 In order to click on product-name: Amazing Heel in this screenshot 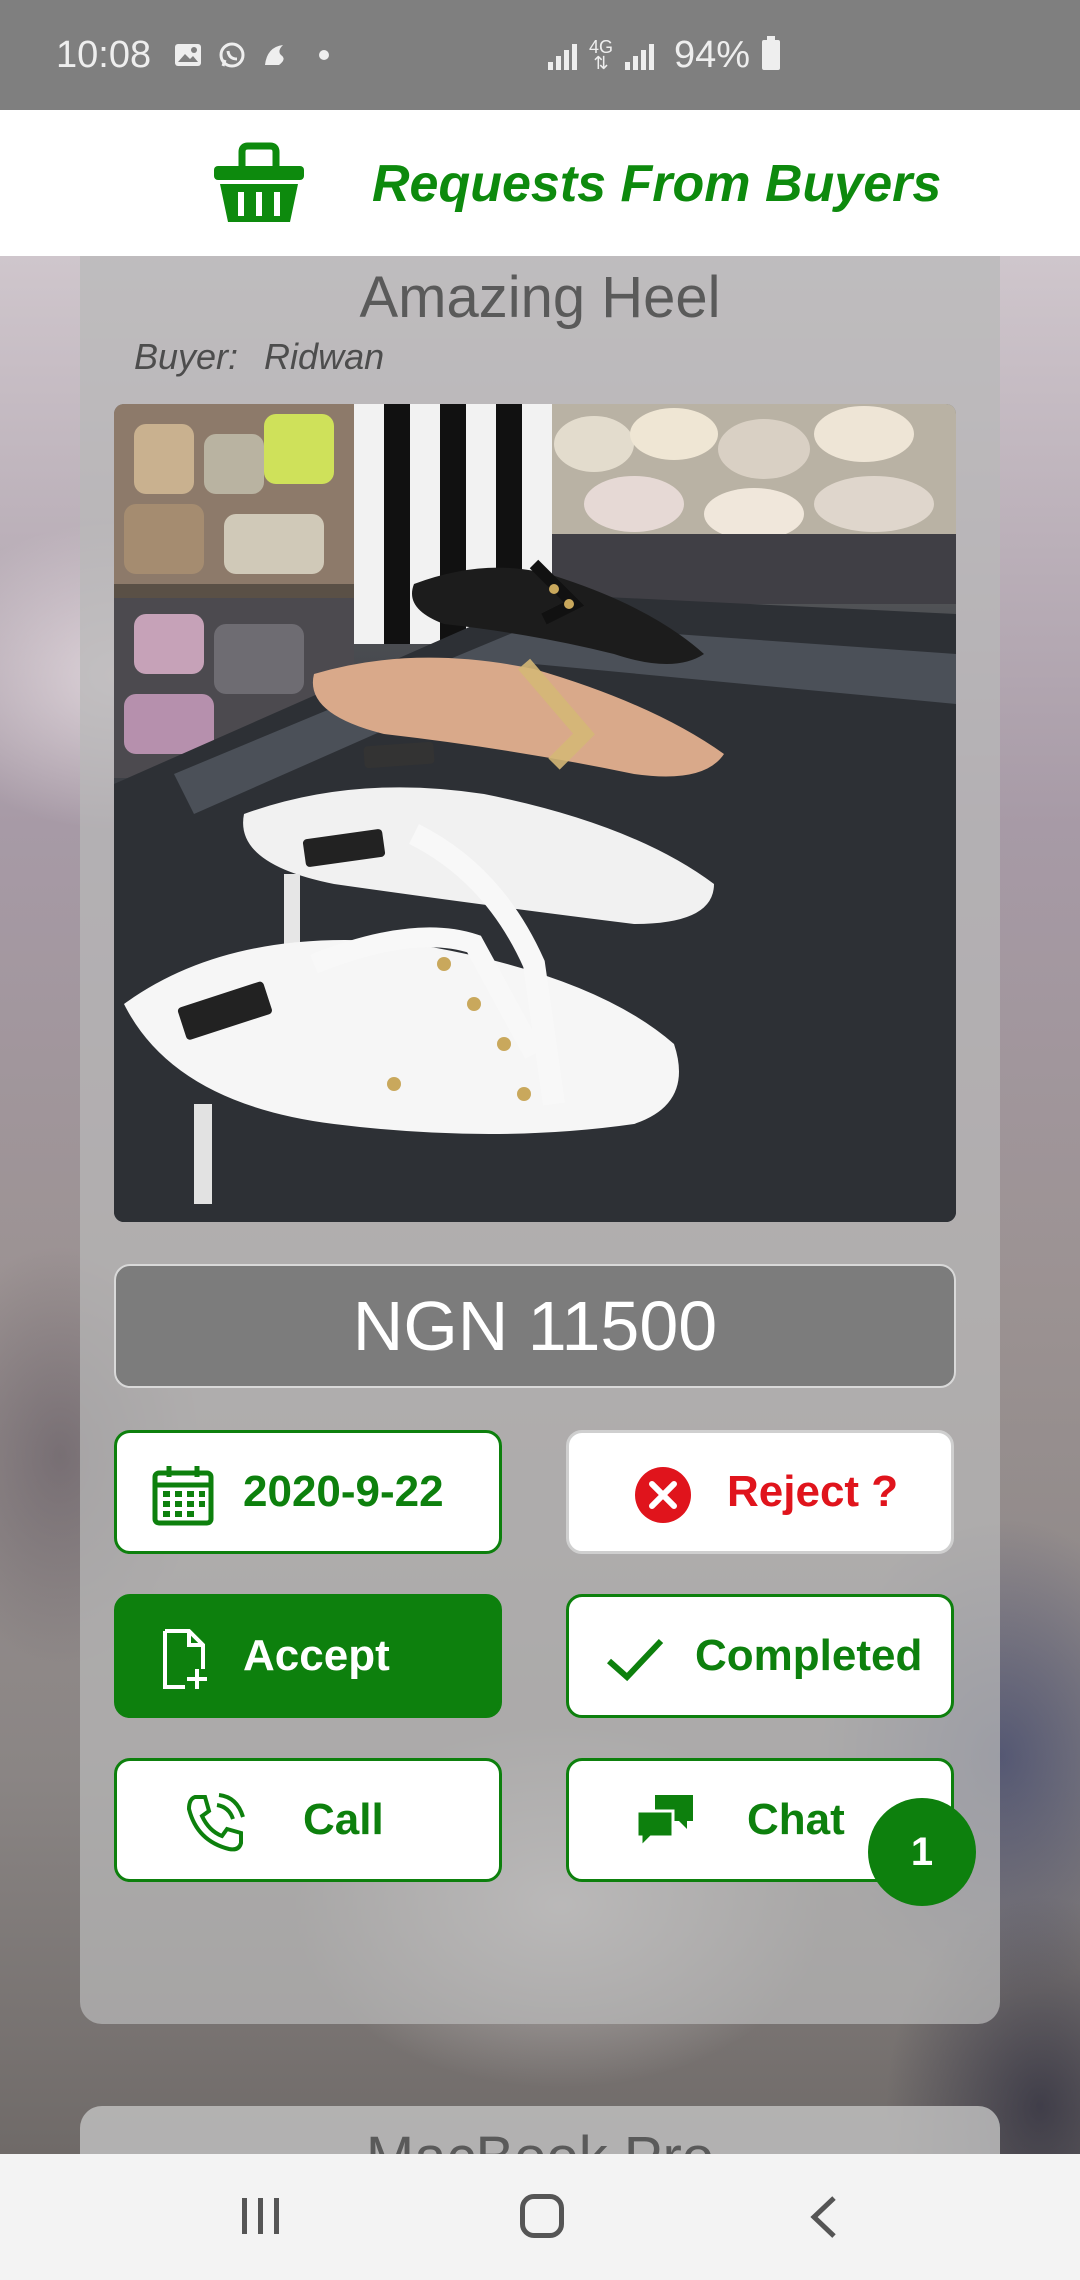, I will do `click(540, 297)`.